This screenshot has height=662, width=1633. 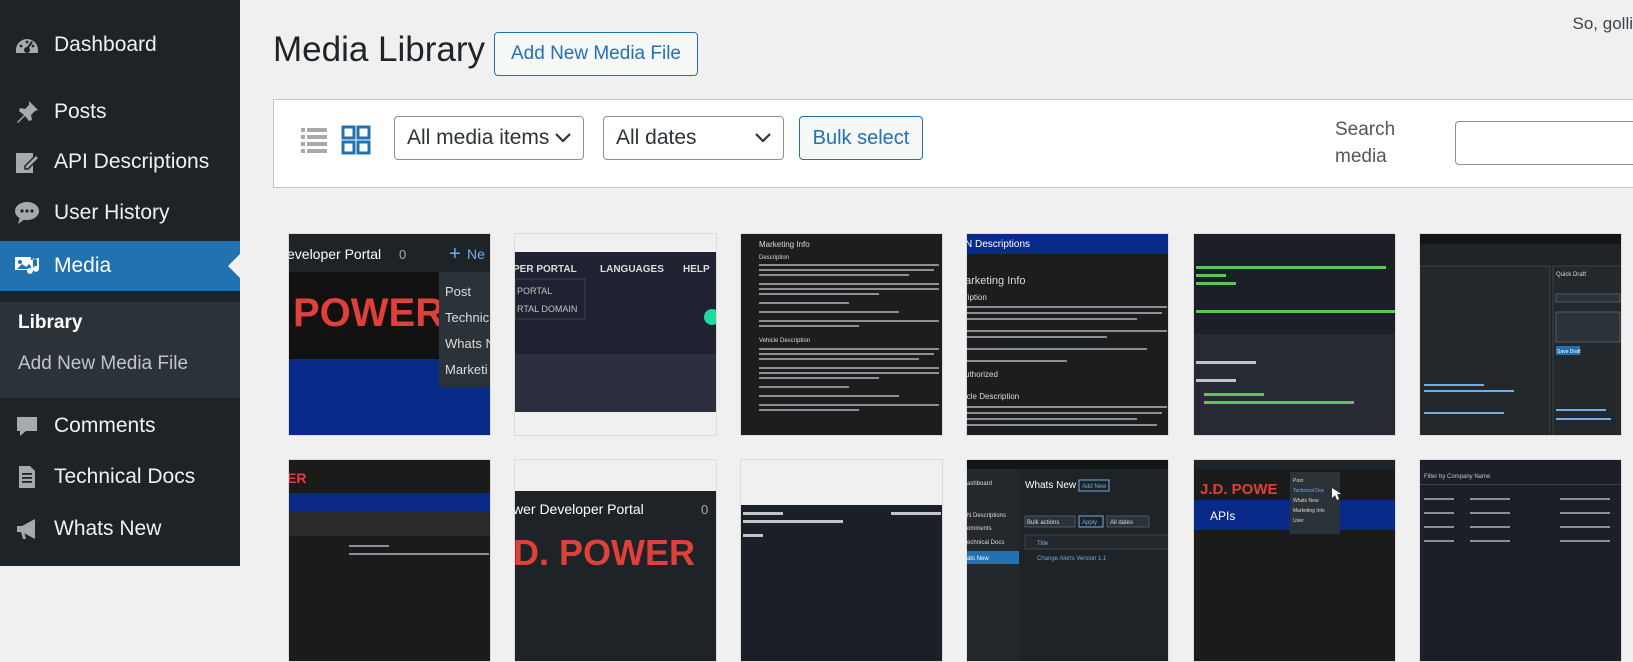 I want to click on media-submenu: Library Add New Media File, so click(x=120, y=350).